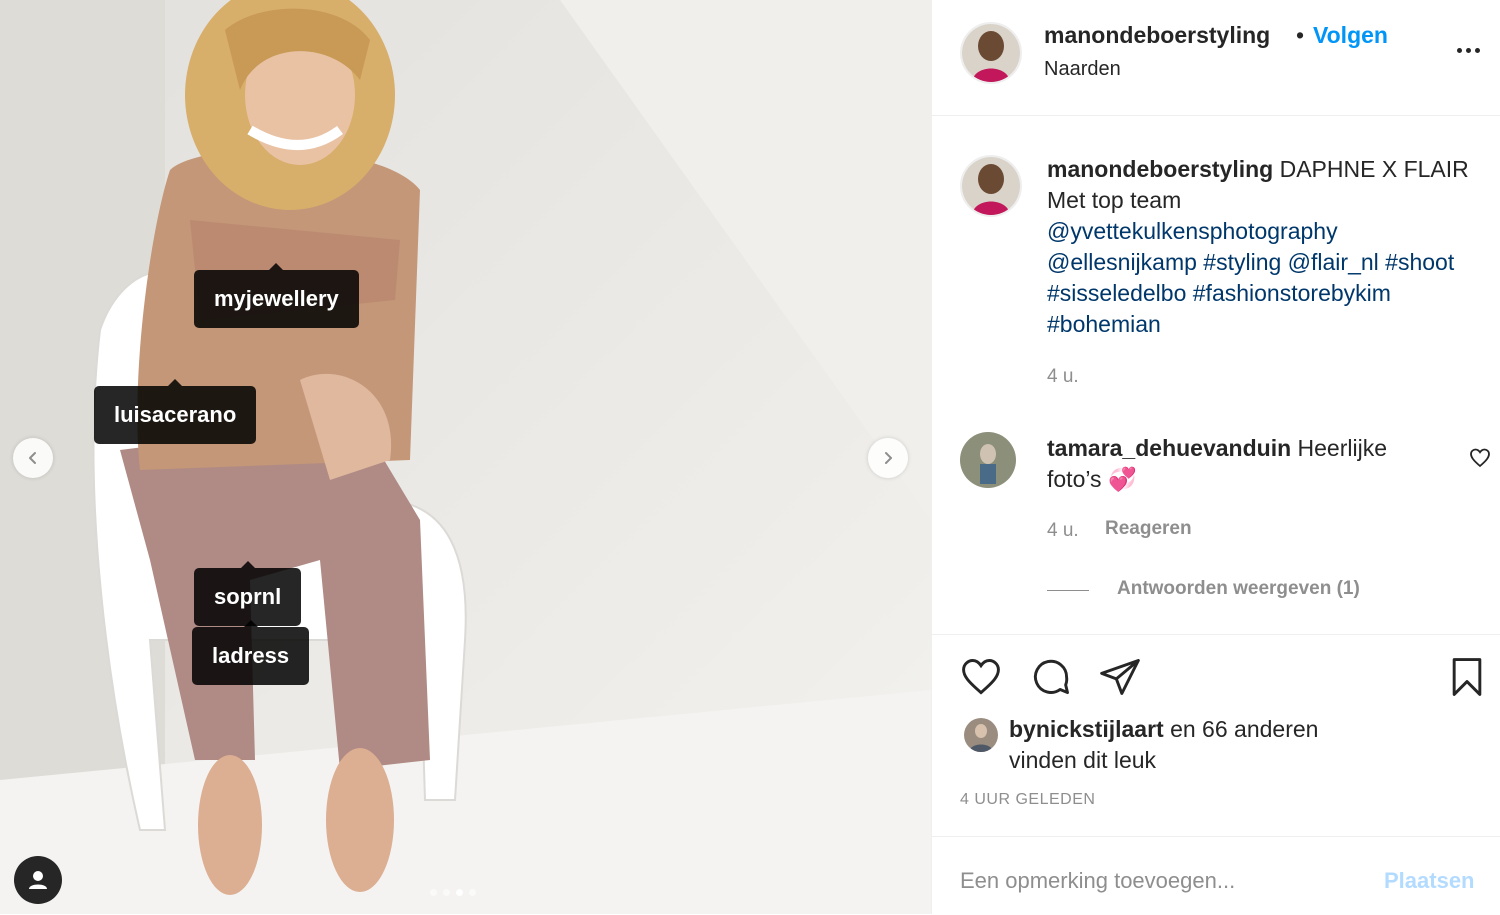 Image resolution: width=1500 pixels, height=915 pixels. Describe the element at coordinates (1237, 464) in the screenshot. I see `comment: tamara_dehuevanduin Heerlijke foto’s 💞` at that location.